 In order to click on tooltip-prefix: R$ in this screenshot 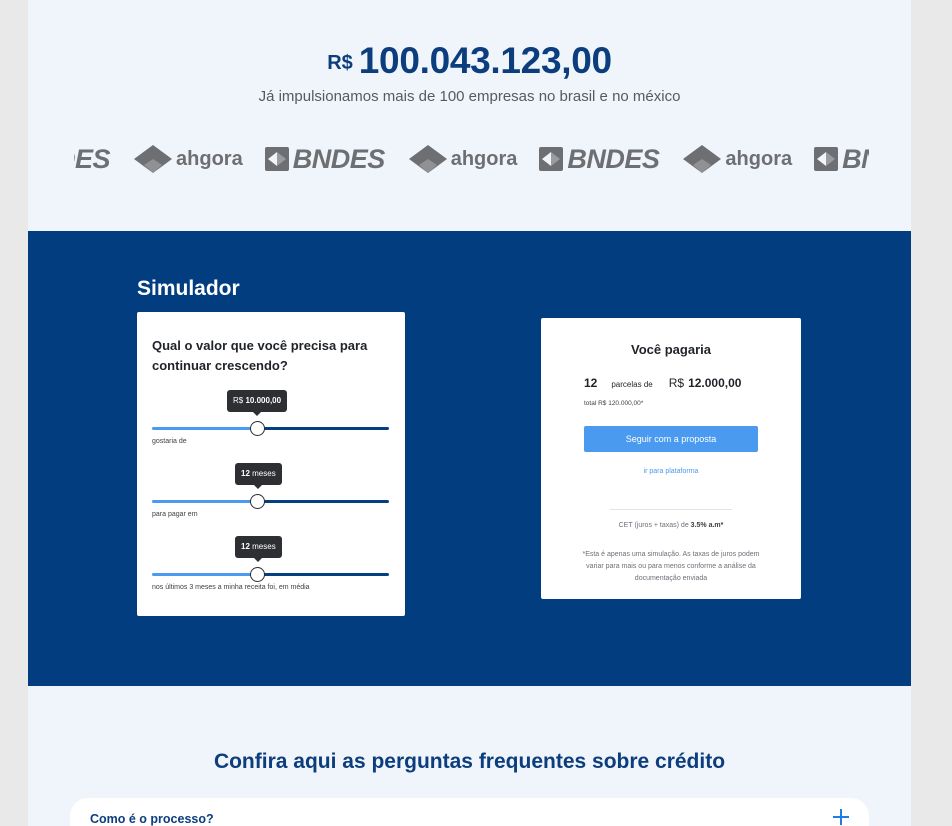, I will do `click(238, 400)`.